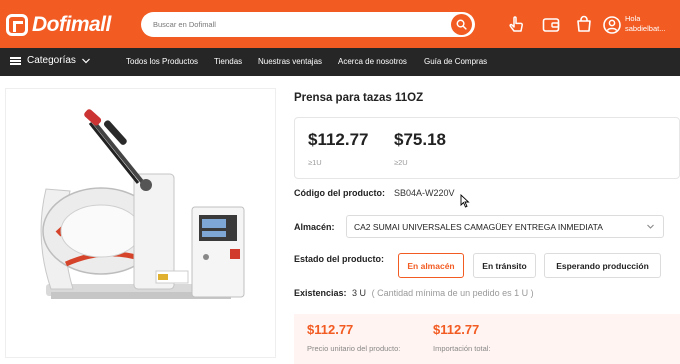 Image resolution: width=680 pixels, height=364 pixels. I want to click on categories-menu: Categorías, so click(50, 60).